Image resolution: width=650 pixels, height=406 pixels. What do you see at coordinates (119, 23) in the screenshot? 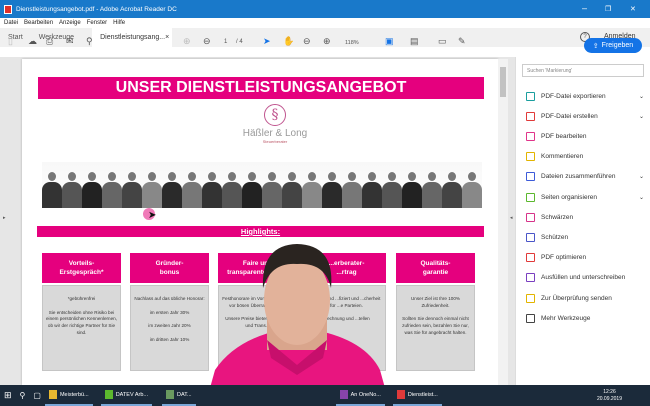
I see `menu-hilfe: Hilfe` at bounding box center [119, 23].